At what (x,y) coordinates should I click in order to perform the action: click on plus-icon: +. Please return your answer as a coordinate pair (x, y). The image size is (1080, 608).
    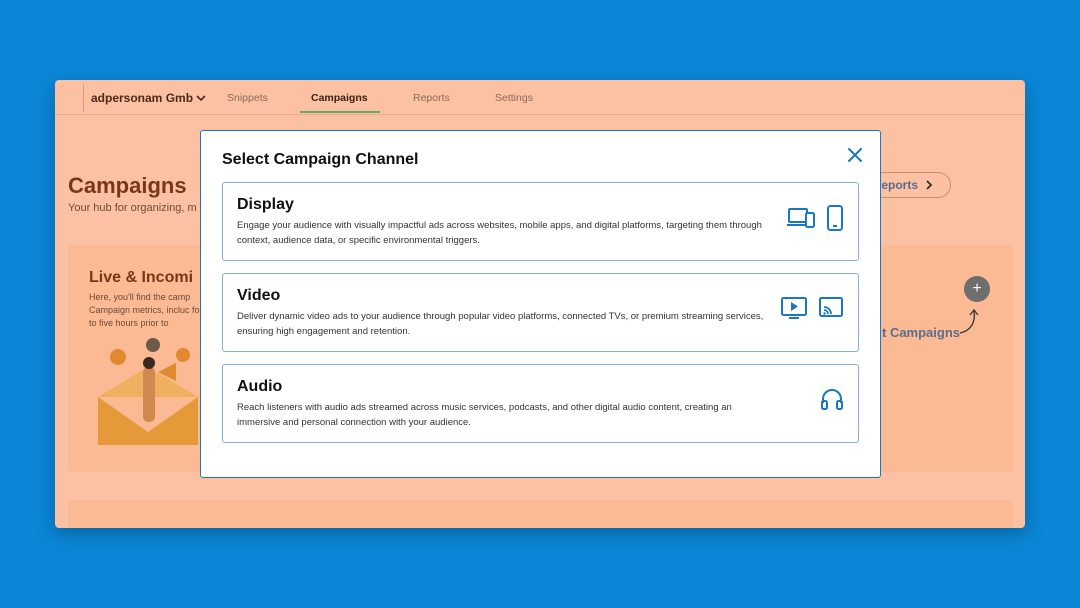
    Looking at the image, I should click on (977, 288).